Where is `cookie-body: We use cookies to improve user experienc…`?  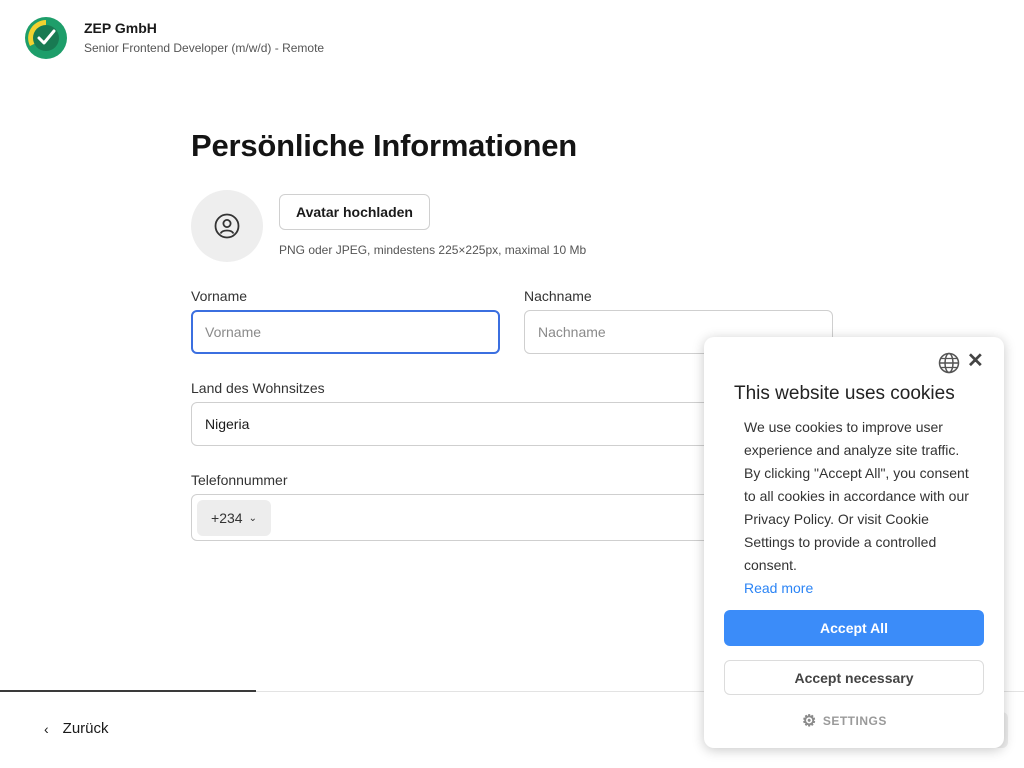 cookie-body: We use cookies to improve user experienc… is located at coordinates (856, 496).